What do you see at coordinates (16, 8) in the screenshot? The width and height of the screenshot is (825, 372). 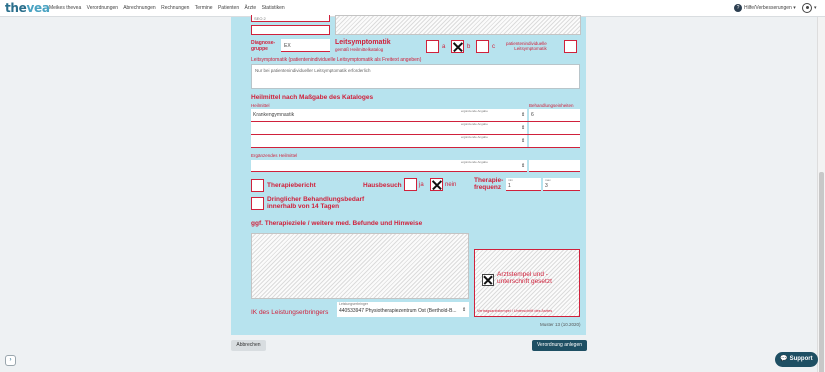 I see `logo-text: the` at bounding box center [16, 8].